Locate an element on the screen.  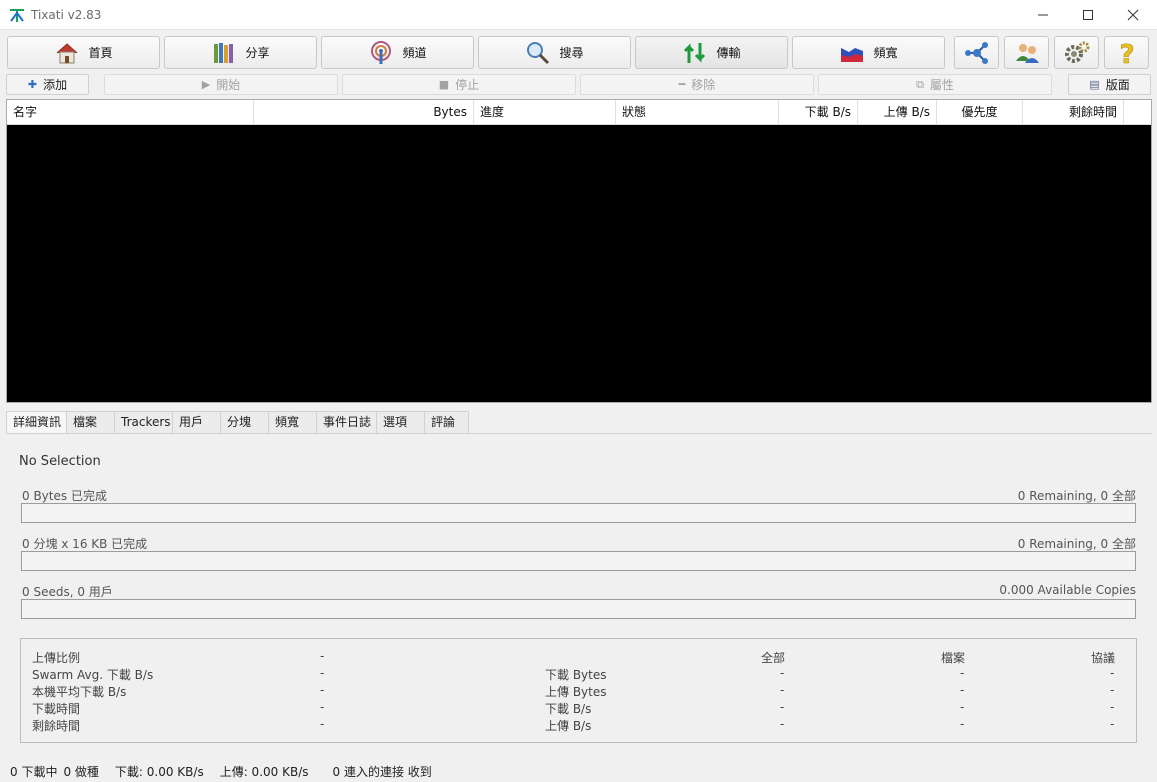
users-icon is located at coordinates (1027, 53).